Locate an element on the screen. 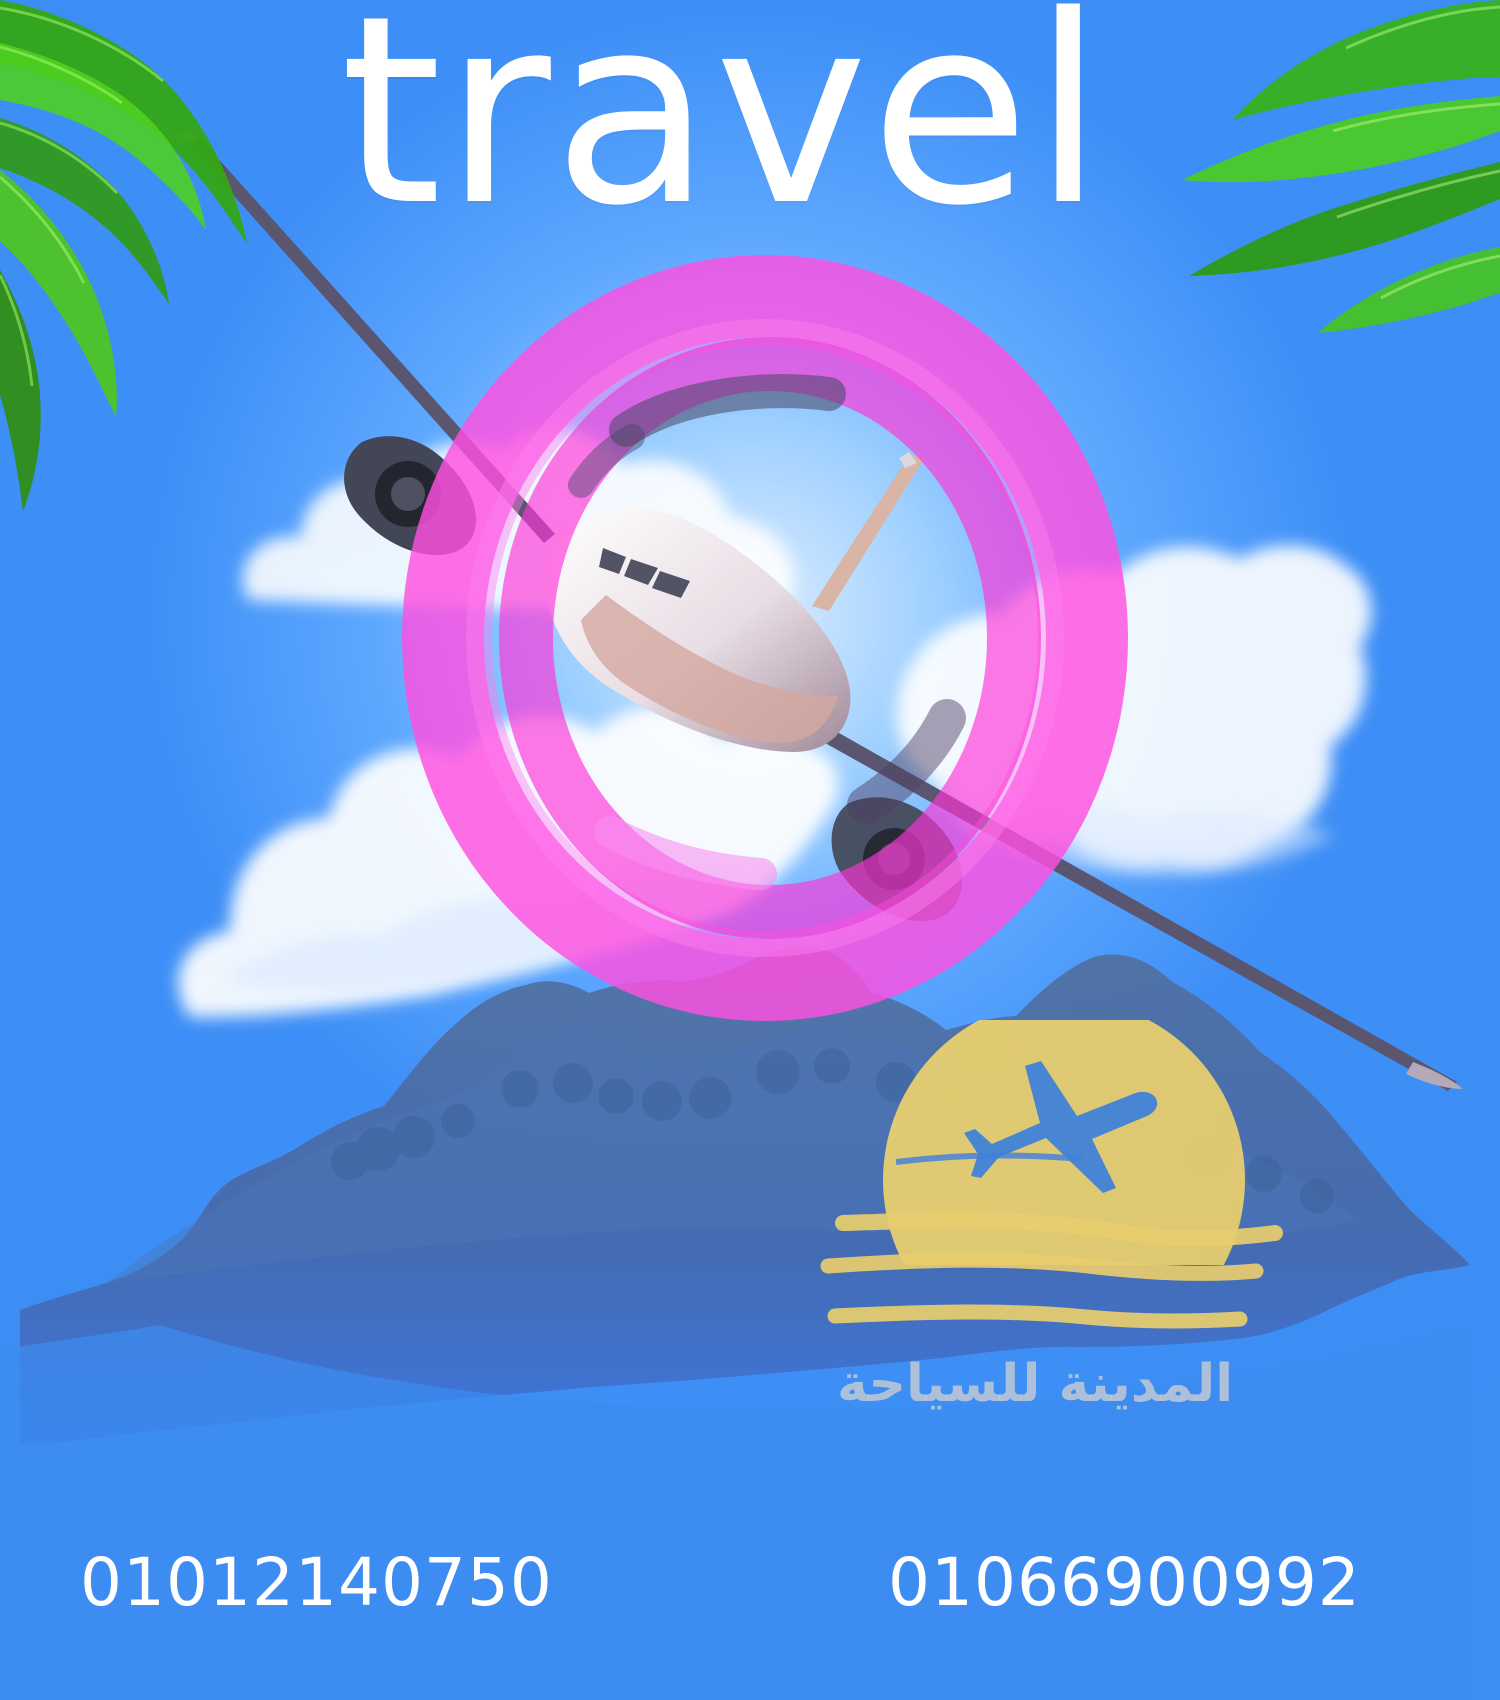 The height and width of the screenshot is (1700, 1500). phone-number-left: 01012140750 is located at coordinates (316, 1582).